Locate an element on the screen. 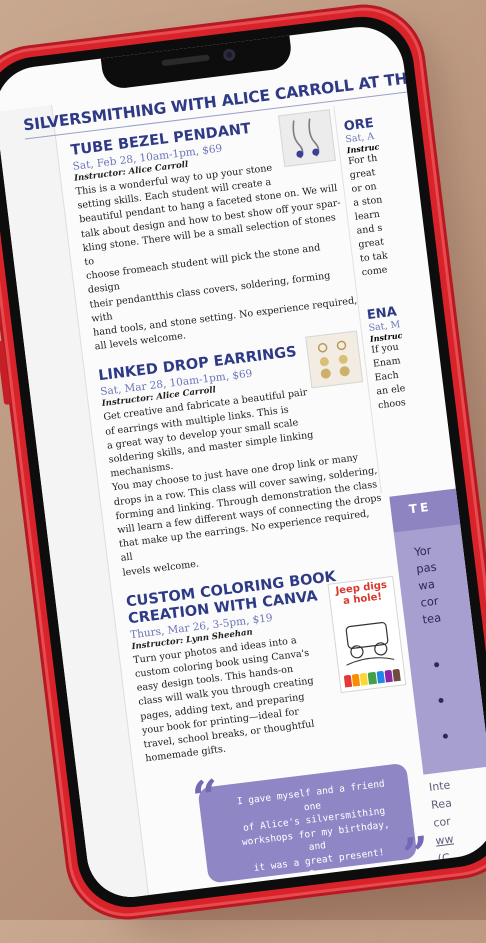 This screenshot has width=486, height=943. pendant-photo is located at coordinates (307, 138).